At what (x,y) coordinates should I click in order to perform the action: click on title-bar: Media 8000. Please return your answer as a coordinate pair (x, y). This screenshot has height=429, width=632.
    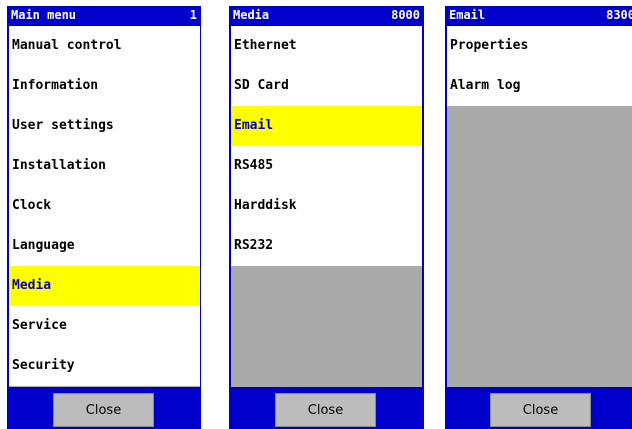
    Looking at the image, I should click on (326, 15).